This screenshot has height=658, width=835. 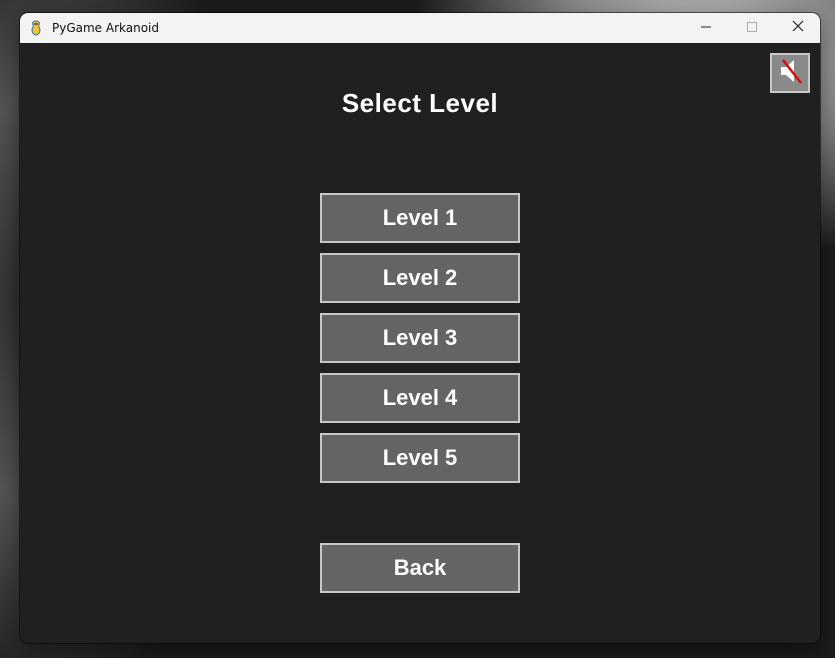 I want to click on level-5-button: Level 5, so click(x=420, y=458).